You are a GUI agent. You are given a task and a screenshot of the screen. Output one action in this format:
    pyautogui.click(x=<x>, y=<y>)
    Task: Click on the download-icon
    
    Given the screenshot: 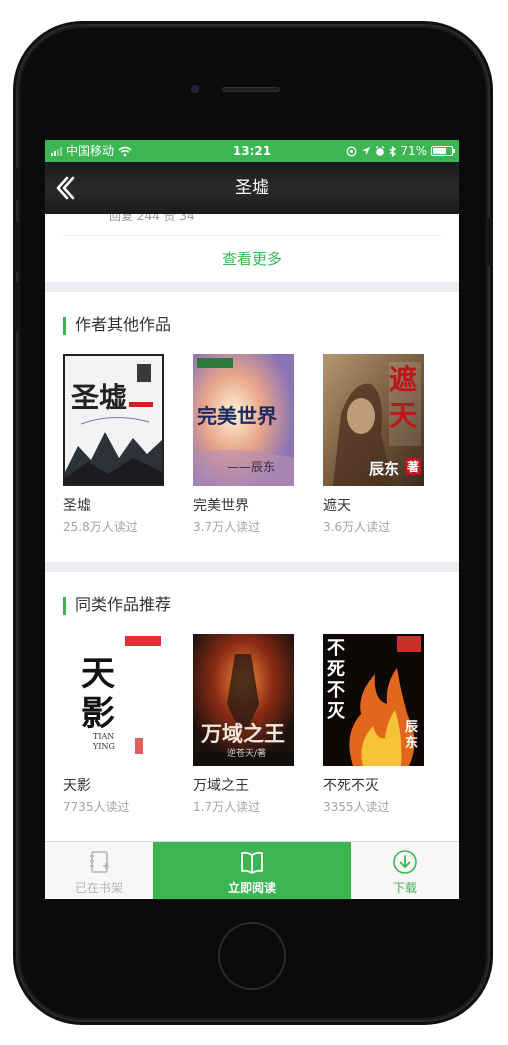 What is the action you would take?
    pyautogui.click(x=405, y=862)
    